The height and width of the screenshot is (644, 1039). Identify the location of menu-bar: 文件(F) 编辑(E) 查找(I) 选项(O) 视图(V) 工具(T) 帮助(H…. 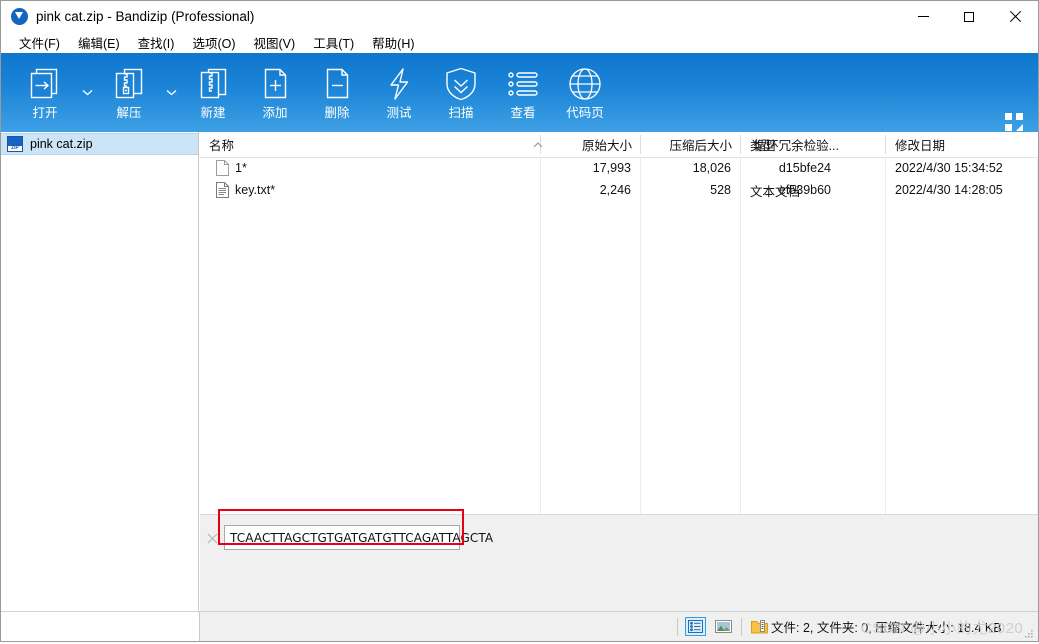
(519, 42).